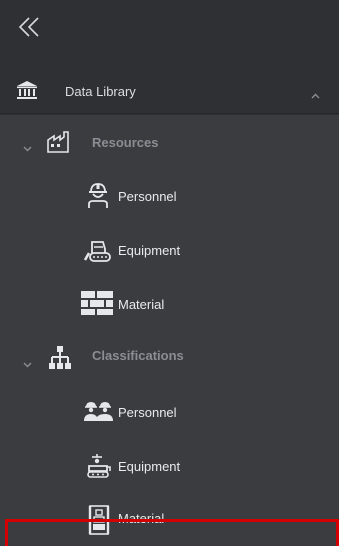 Image resolution: width=339 pixels, height=546 pixels. What do you see at coordinates (169, 519) in the screenshot?
I see `classifications-material-item: Material` at bounding box center [169, 519].